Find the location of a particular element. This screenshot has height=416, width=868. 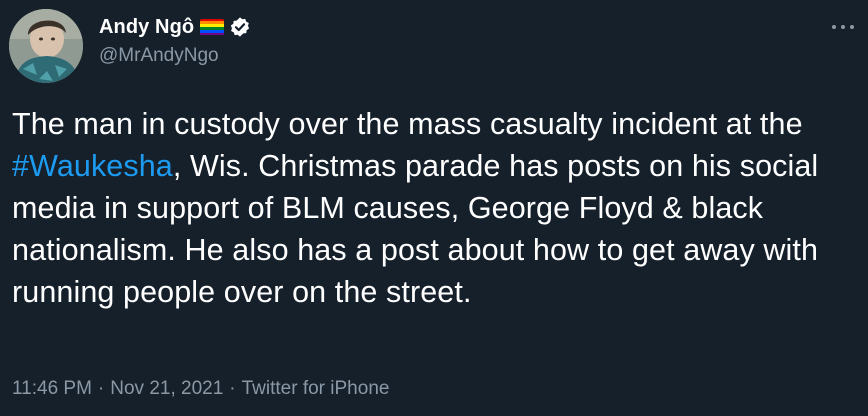

avatar is located at coordinates (46, 46).